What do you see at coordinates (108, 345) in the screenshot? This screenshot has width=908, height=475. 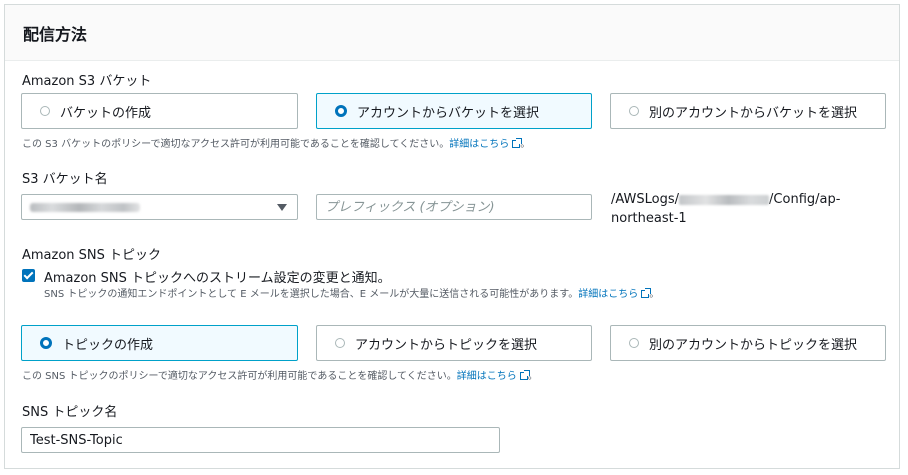 I see `sns-option-label: トピックの作成` at bounding box center [108, 345].